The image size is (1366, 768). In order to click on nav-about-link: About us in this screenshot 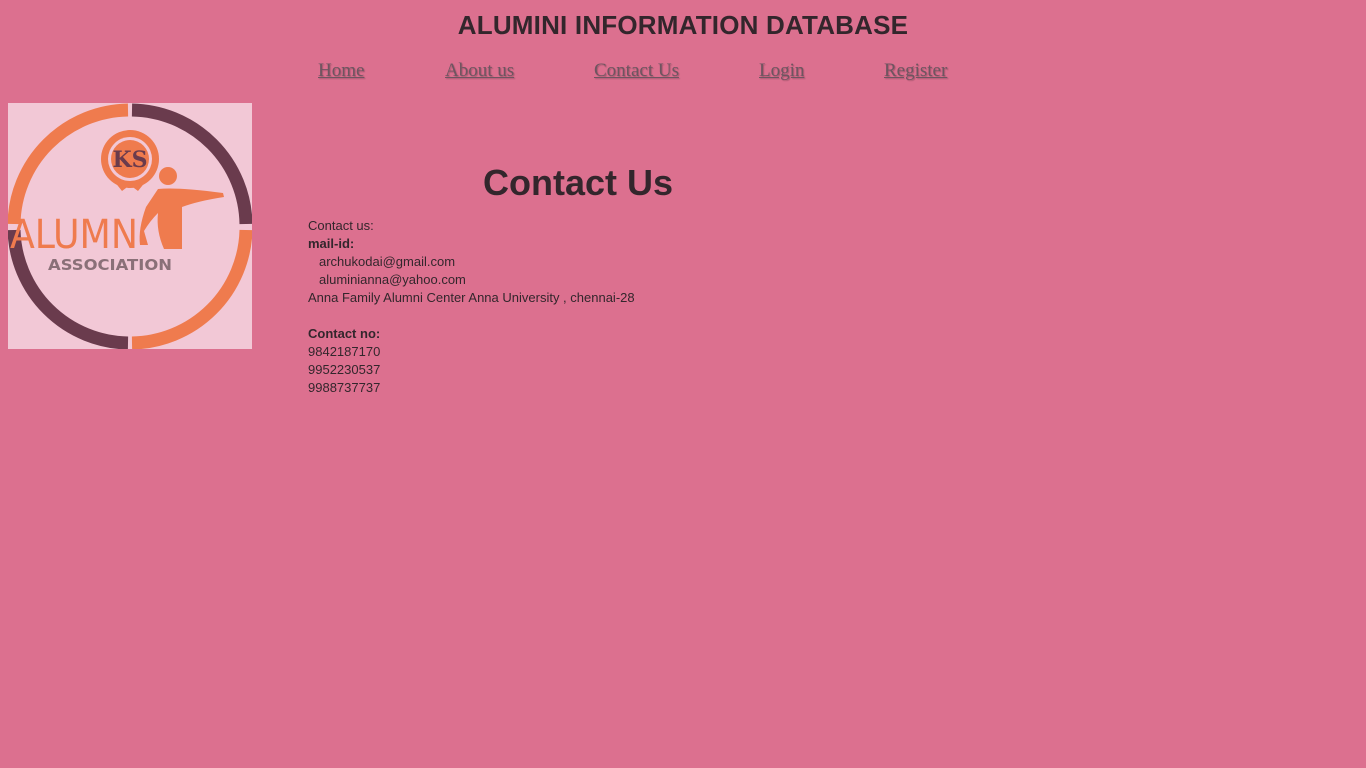, I will do `click(479, 71)`.